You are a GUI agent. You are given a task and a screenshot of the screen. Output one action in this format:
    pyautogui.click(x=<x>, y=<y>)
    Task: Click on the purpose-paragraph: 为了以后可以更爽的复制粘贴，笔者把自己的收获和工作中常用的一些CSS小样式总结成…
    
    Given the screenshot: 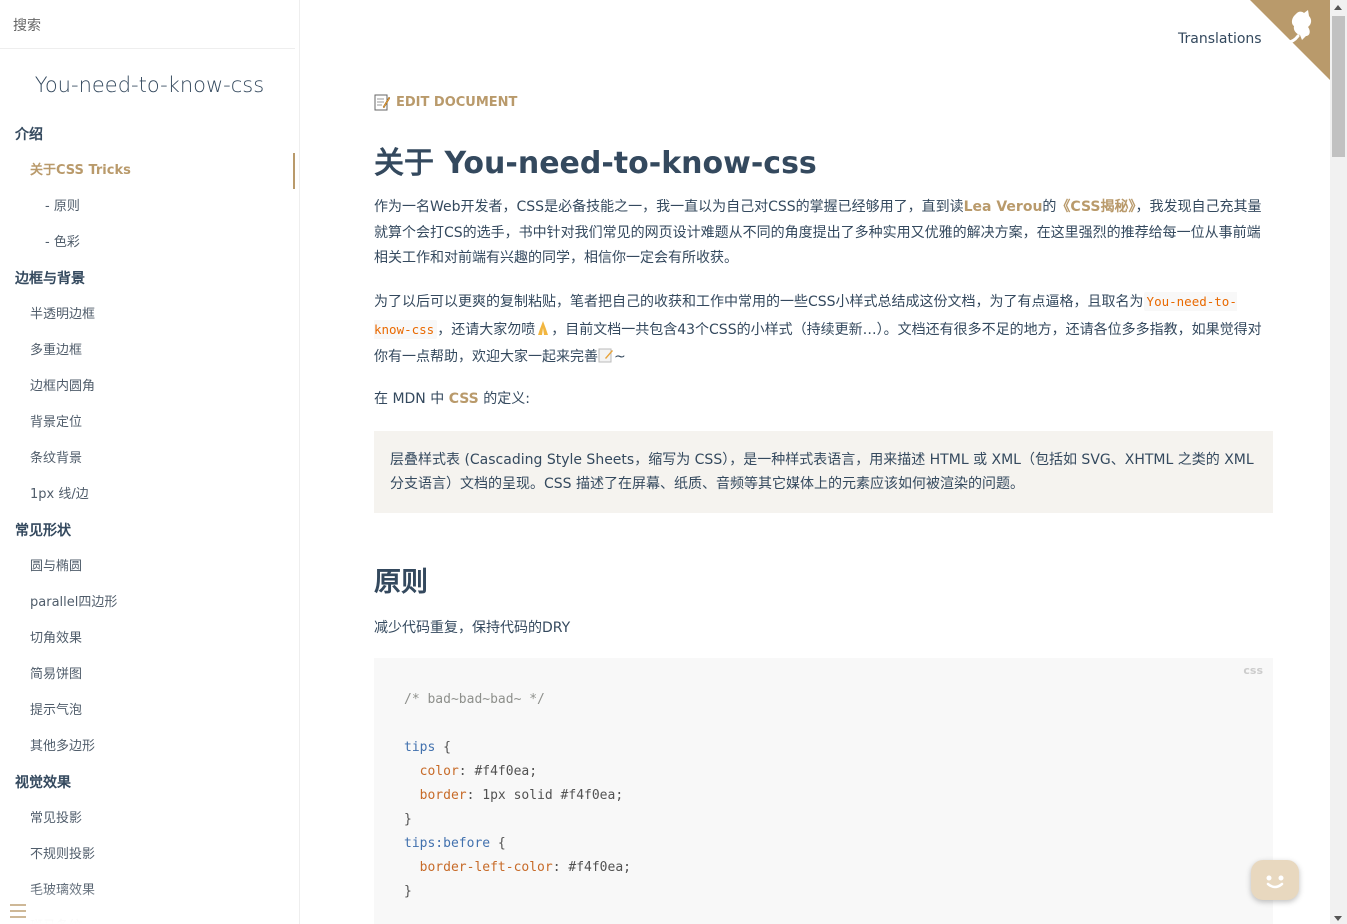 What is the action you would take?
    pyautogui.click(x=823, y=329)
    